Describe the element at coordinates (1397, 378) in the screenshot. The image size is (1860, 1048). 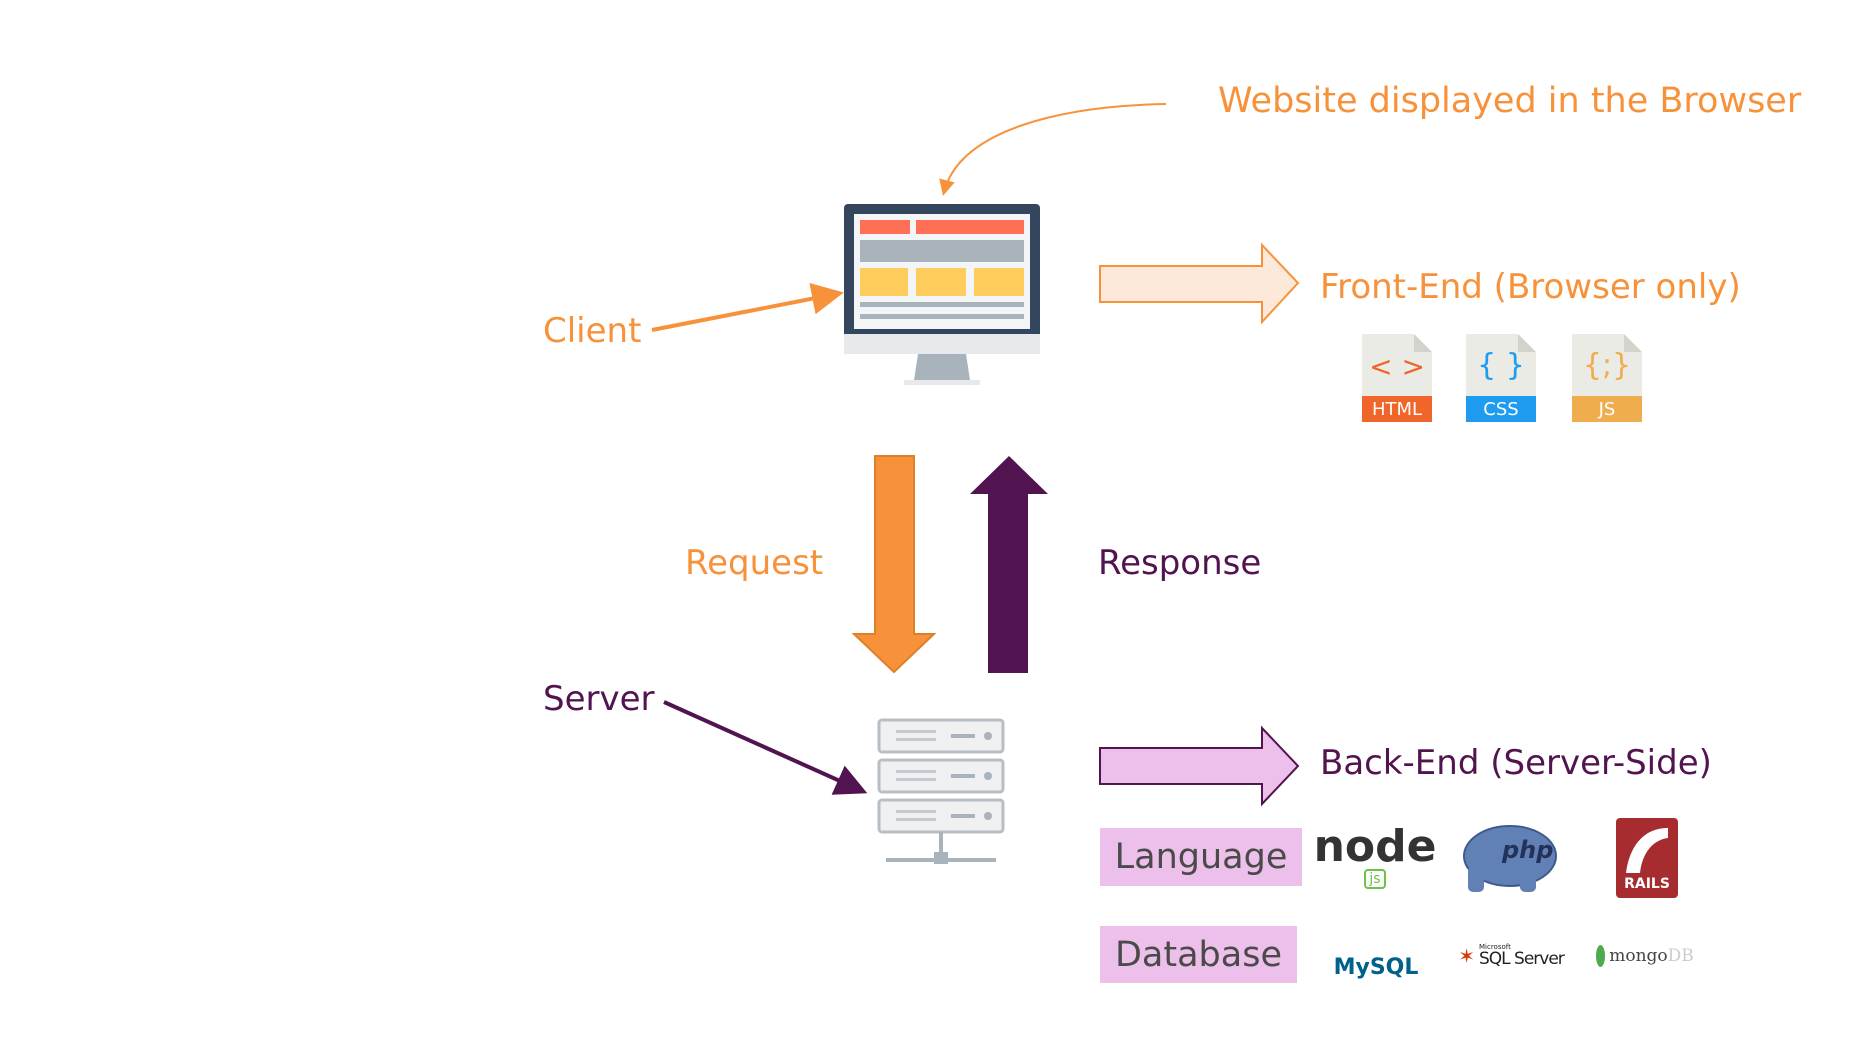
I see `html-file-icon: < > HTML` at that location.